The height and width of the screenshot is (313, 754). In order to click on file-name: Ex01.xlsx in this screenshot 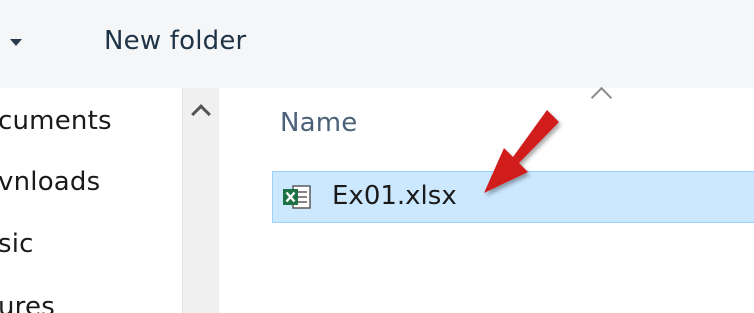, I will do `click(394, 196)`.